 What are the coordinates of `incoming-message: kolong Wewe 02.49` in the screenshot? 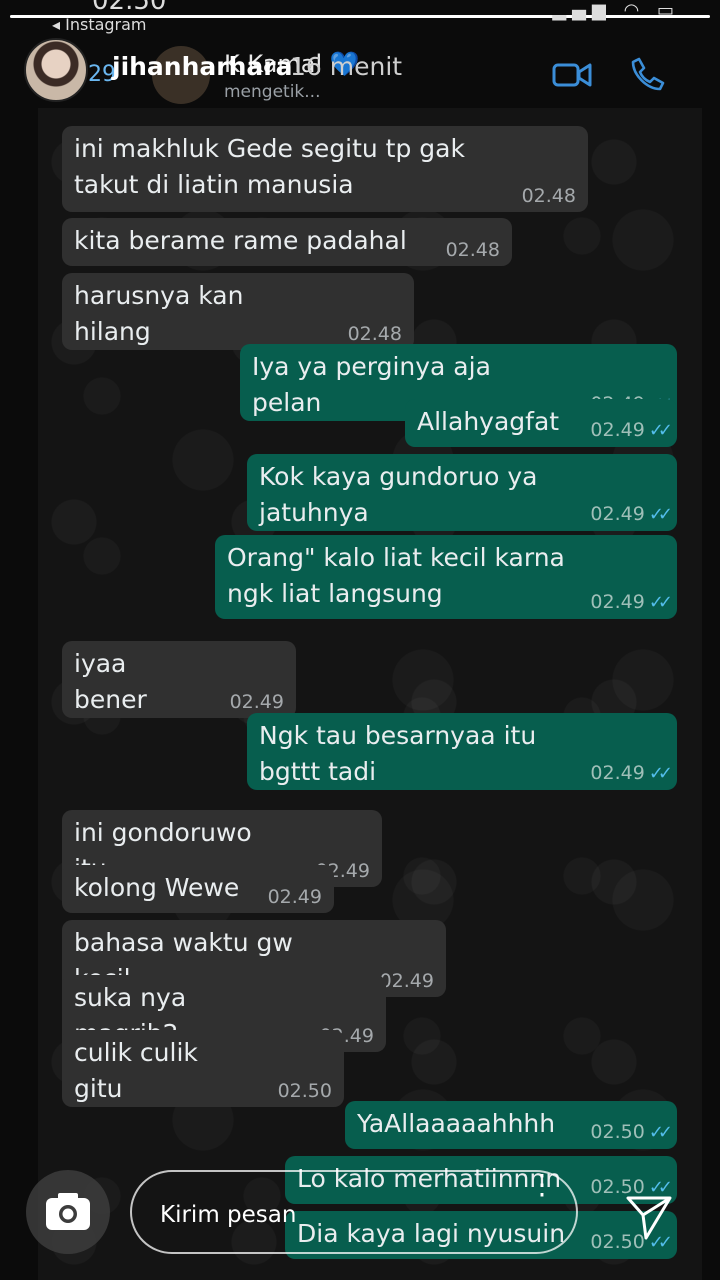 It's located at (198, 889).